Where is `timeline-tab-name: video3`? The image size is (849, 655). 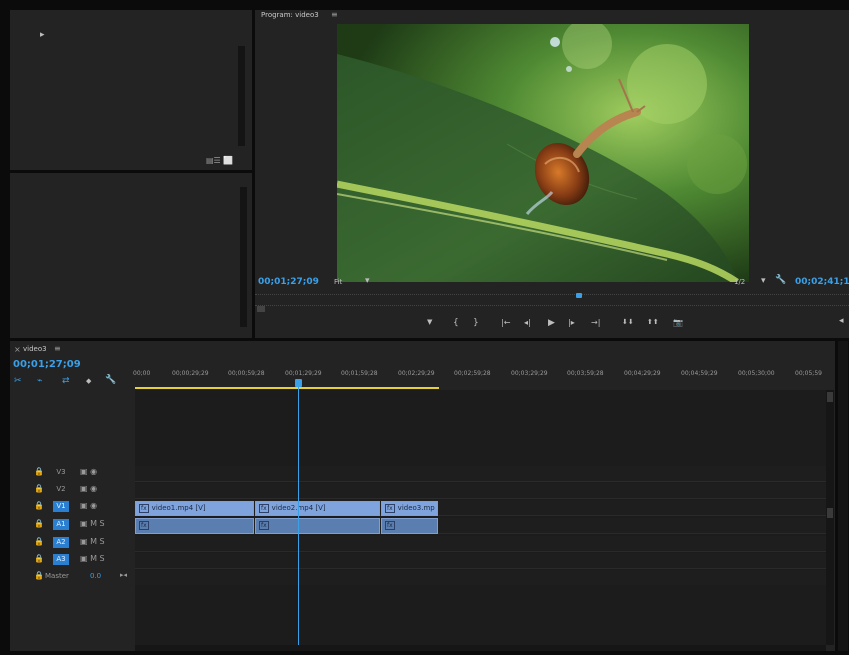 timeline-tab-name: video3 is located at coordinates (35, 349).